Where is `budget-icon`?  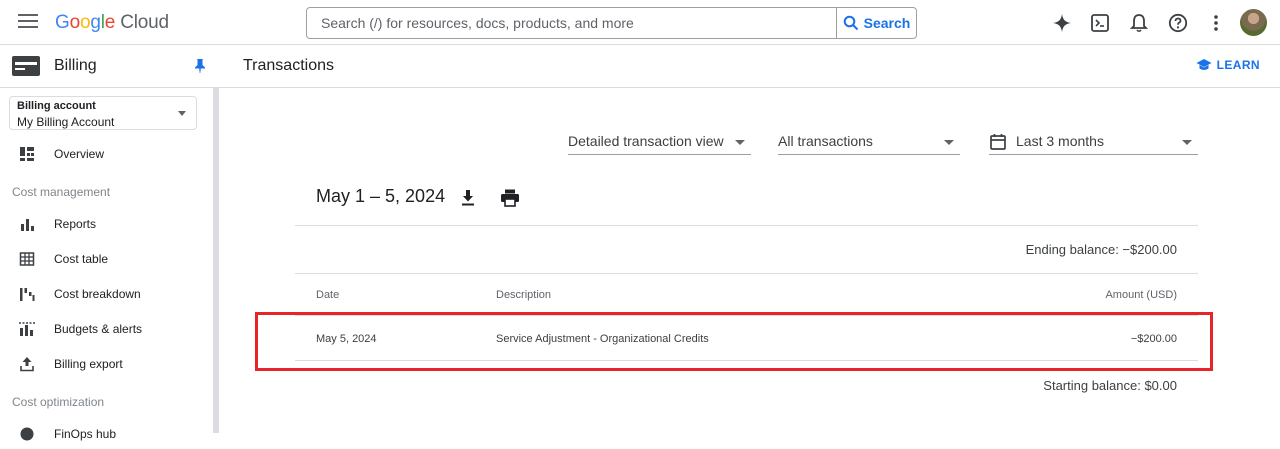
budget-icon is located at coordinates (27, 329).